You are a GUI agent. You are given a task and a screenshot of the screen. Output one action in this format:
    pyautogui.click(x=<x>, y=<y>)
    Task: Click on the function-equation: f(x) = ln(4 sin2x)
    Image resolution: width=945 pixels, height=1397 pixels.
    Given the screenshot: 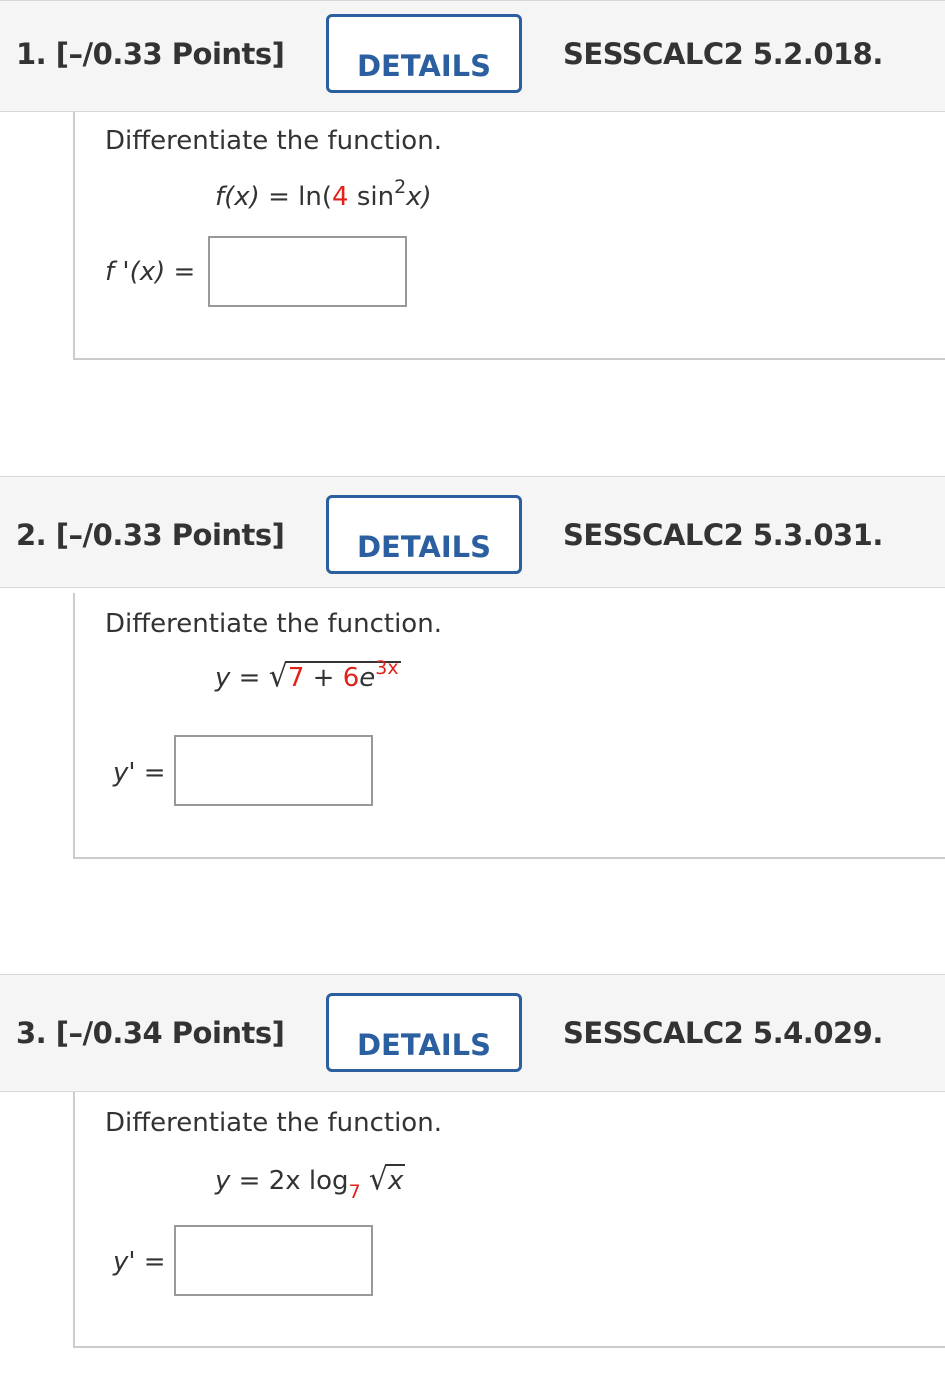 What is the action you would take?
    pyautogui.click(x=323, y=194)
    